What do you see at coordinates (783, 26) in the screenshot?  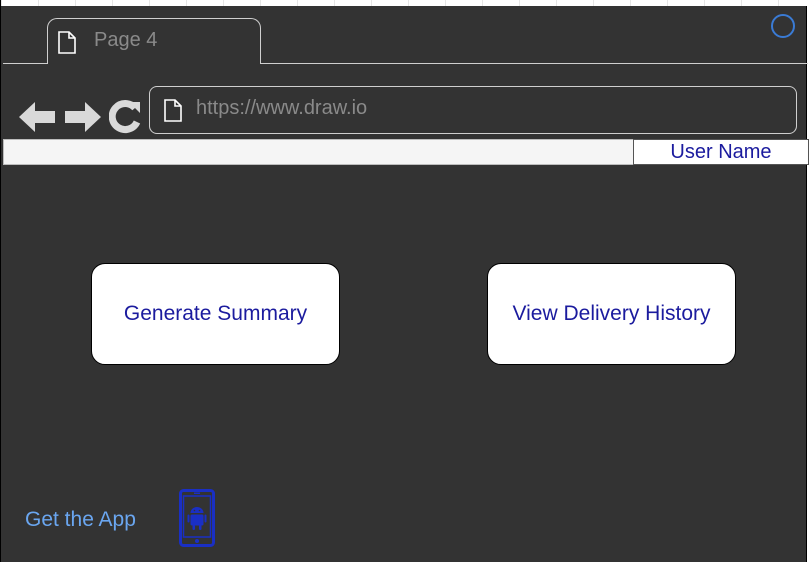 I see `circle-icon` at bounding box center [783, 26].